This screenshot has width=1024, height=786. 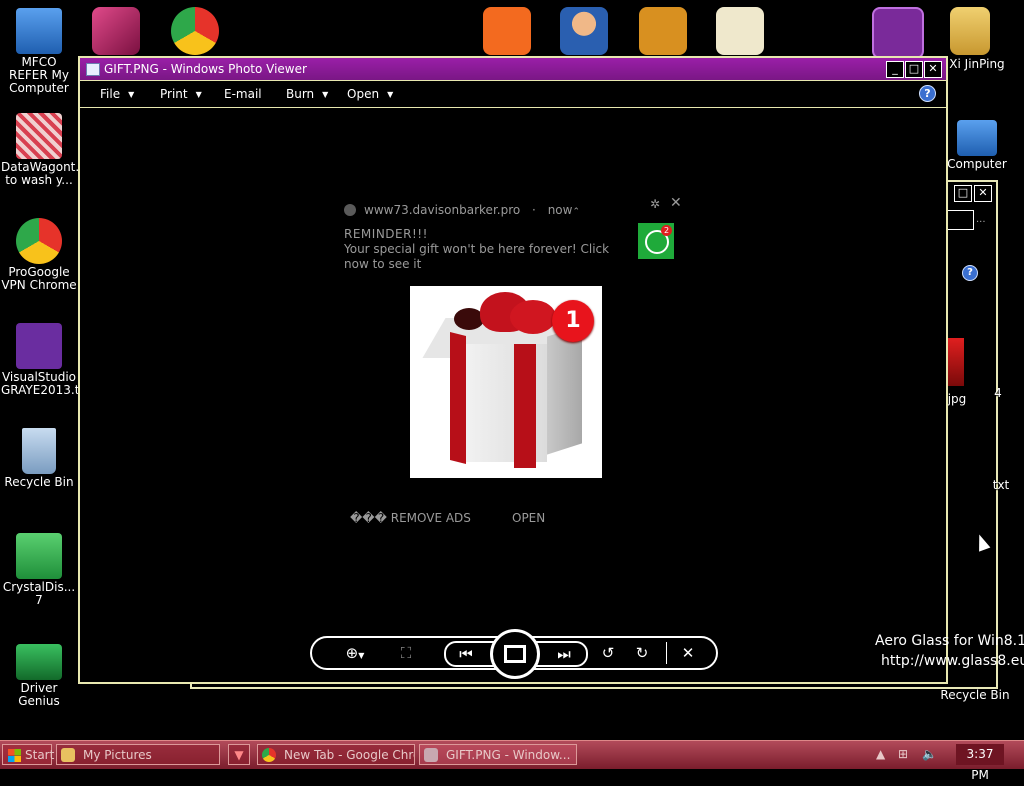 What do you see at coordinates (39, 451) in the screenshot?
I see `recycle-bin-icon` at bounding box center [39, 451].